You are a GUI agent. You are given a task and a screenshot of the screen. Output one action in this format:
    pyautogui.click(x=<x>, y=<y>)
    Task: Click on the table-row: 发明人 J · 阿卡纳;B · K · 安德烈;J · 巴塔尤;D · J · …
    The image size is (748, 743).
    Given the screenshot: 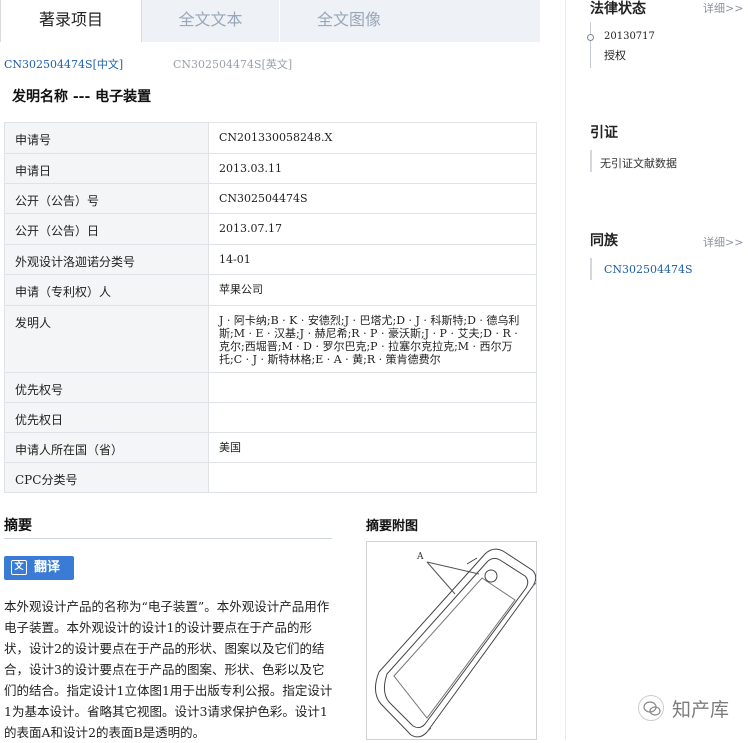 What is the action you would take?
    pyautogui.click(x=270, y=339)
    